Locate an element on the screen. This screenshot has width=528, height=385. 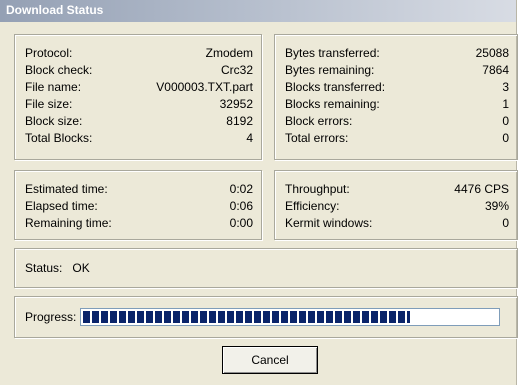
total-errors-label: Total errors: is located at coordinates (317, 138).